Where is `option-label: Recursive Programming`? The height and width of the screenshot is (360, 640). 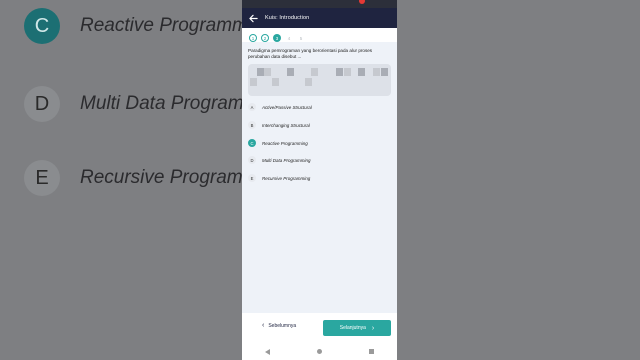 option-label: Recursive Programming is located at coordinates (286, 178).